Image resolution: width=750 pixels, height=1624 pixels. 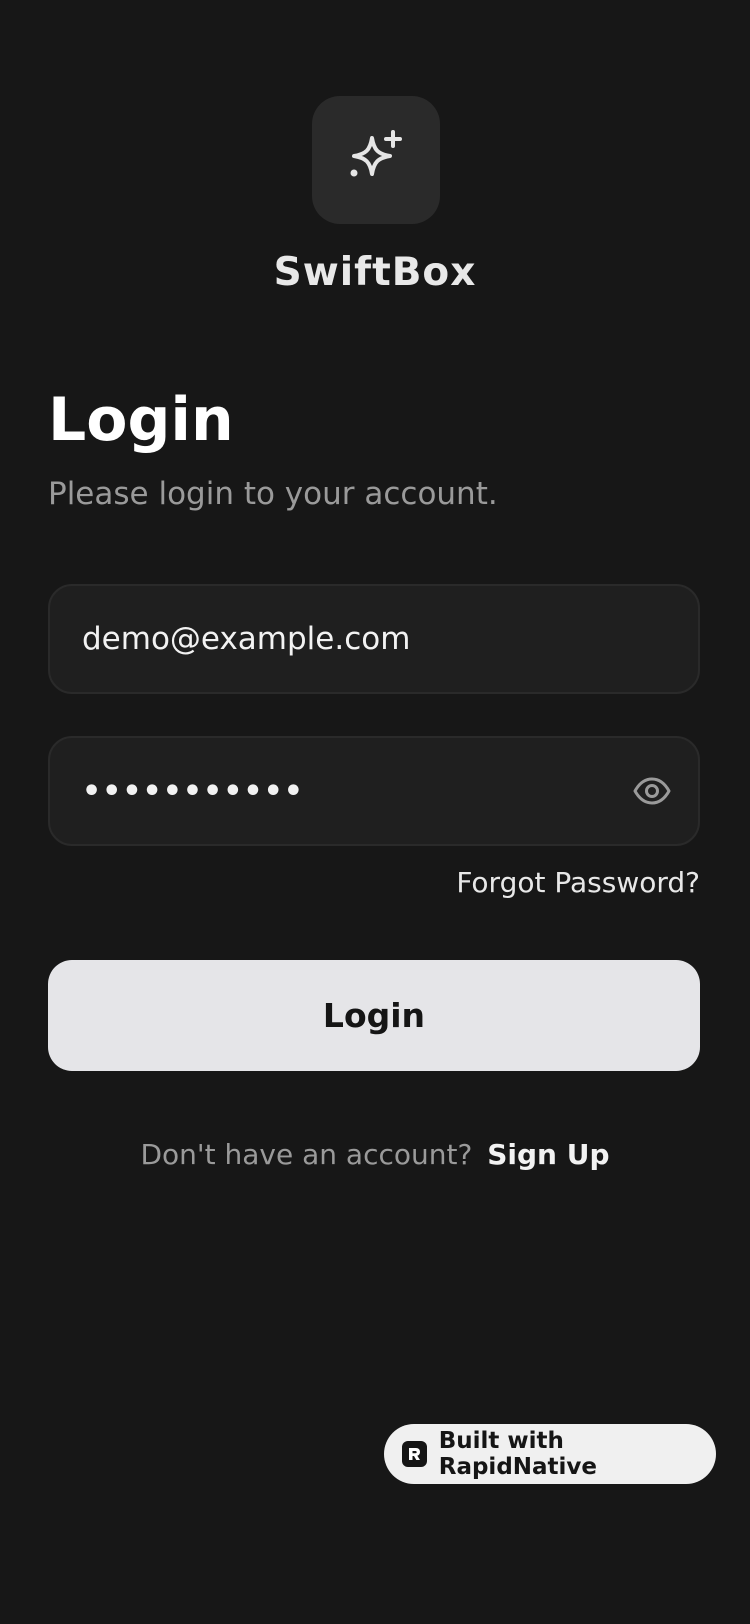 What do you see at coordinates (141, 420) in the screenshot?
I see `page-title: Login` at bounding box center [141, 420].